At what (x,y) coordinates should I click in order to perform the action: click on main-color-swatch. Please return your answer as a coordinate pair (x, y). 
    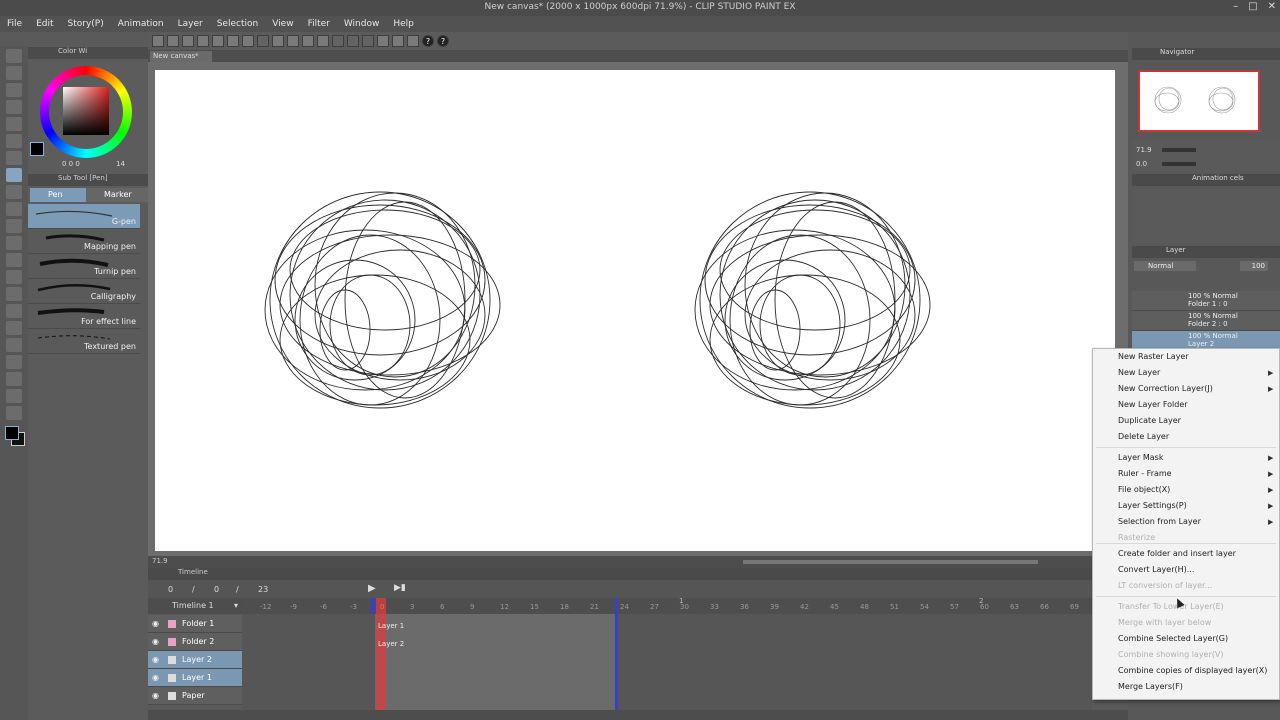
    Looking at the image, I should click on (12, 433).